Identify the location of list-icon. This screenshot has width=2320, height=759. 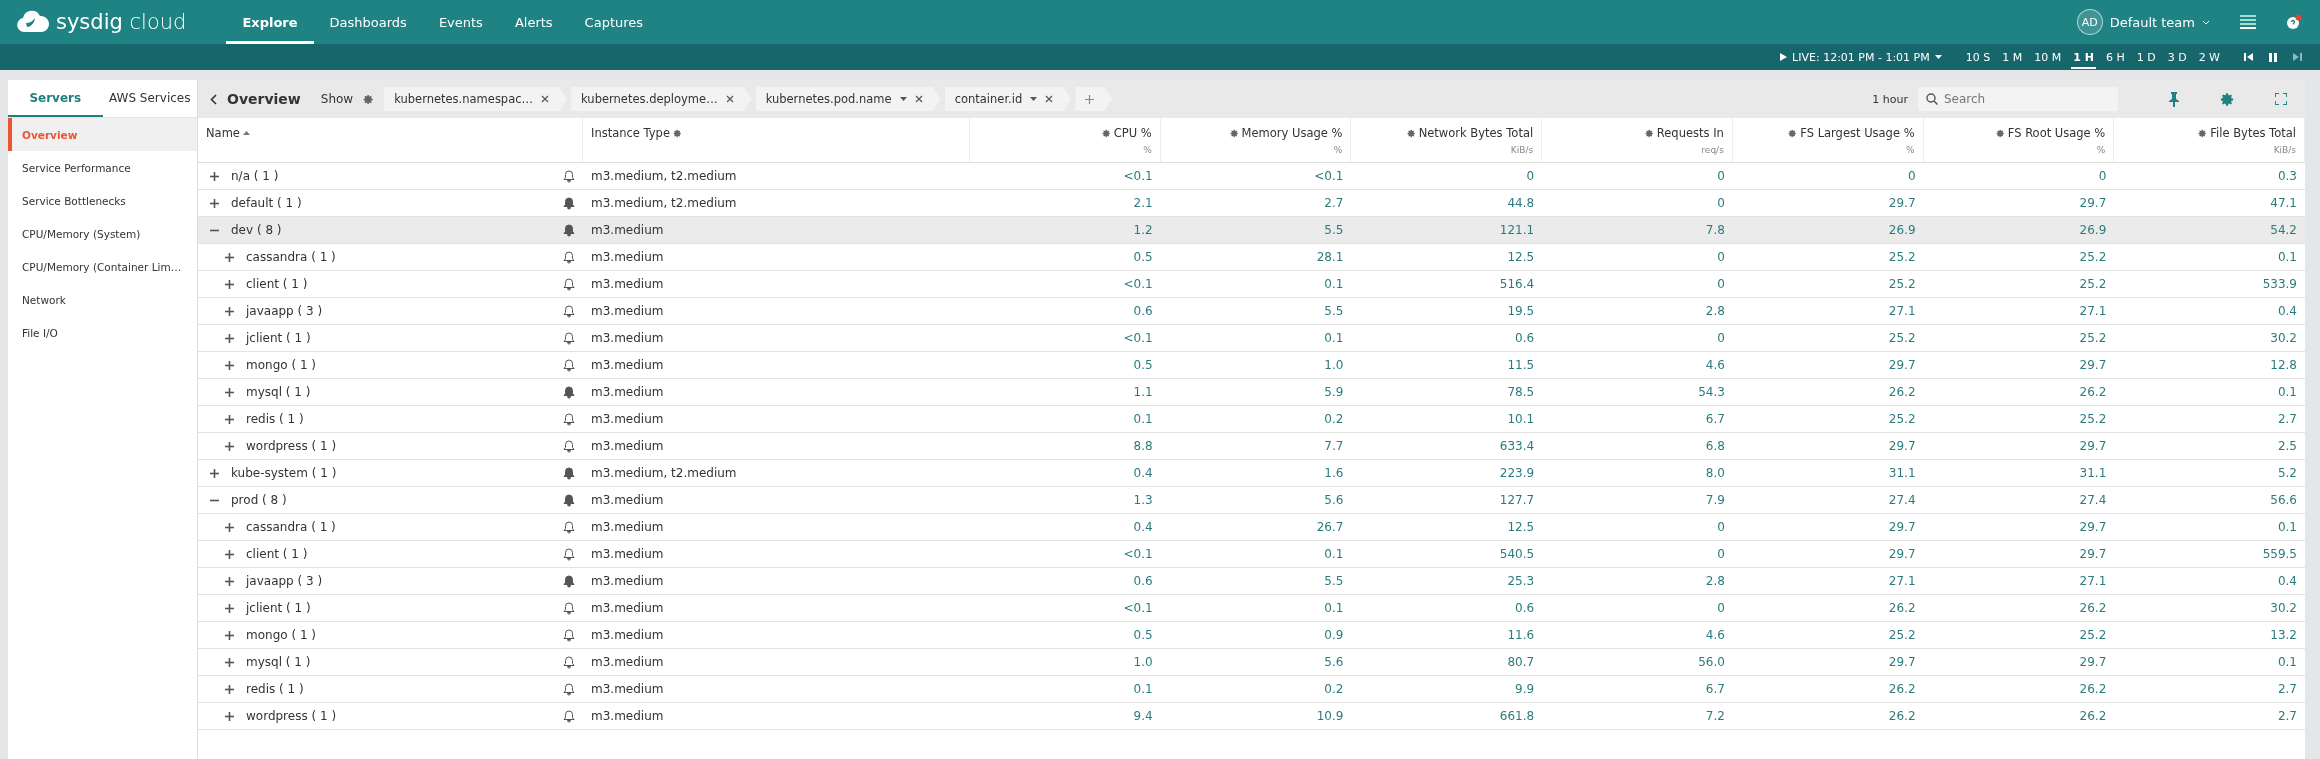
(2248, 22).